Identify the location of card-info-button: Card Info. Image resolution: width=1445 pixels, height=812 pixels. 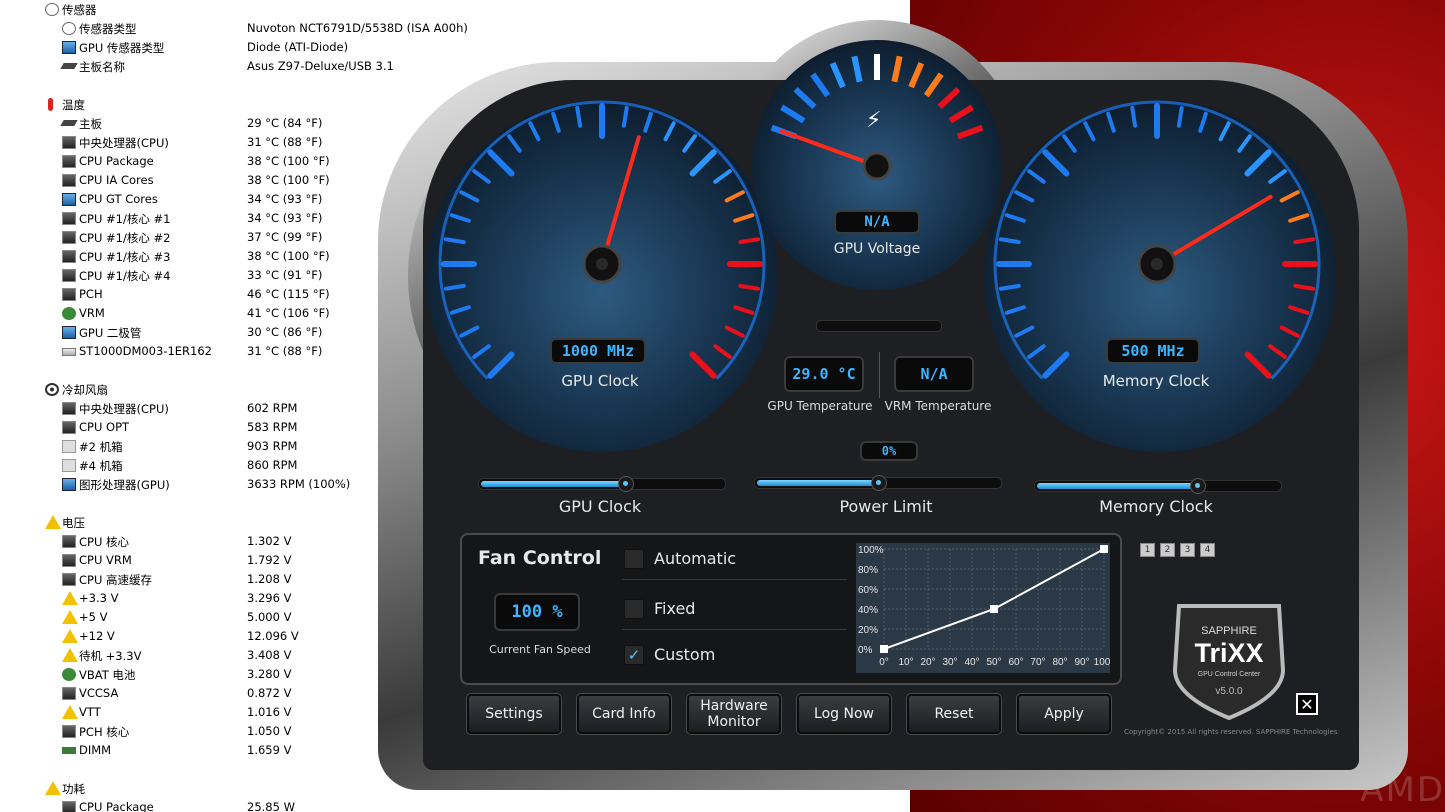
(624, 714).